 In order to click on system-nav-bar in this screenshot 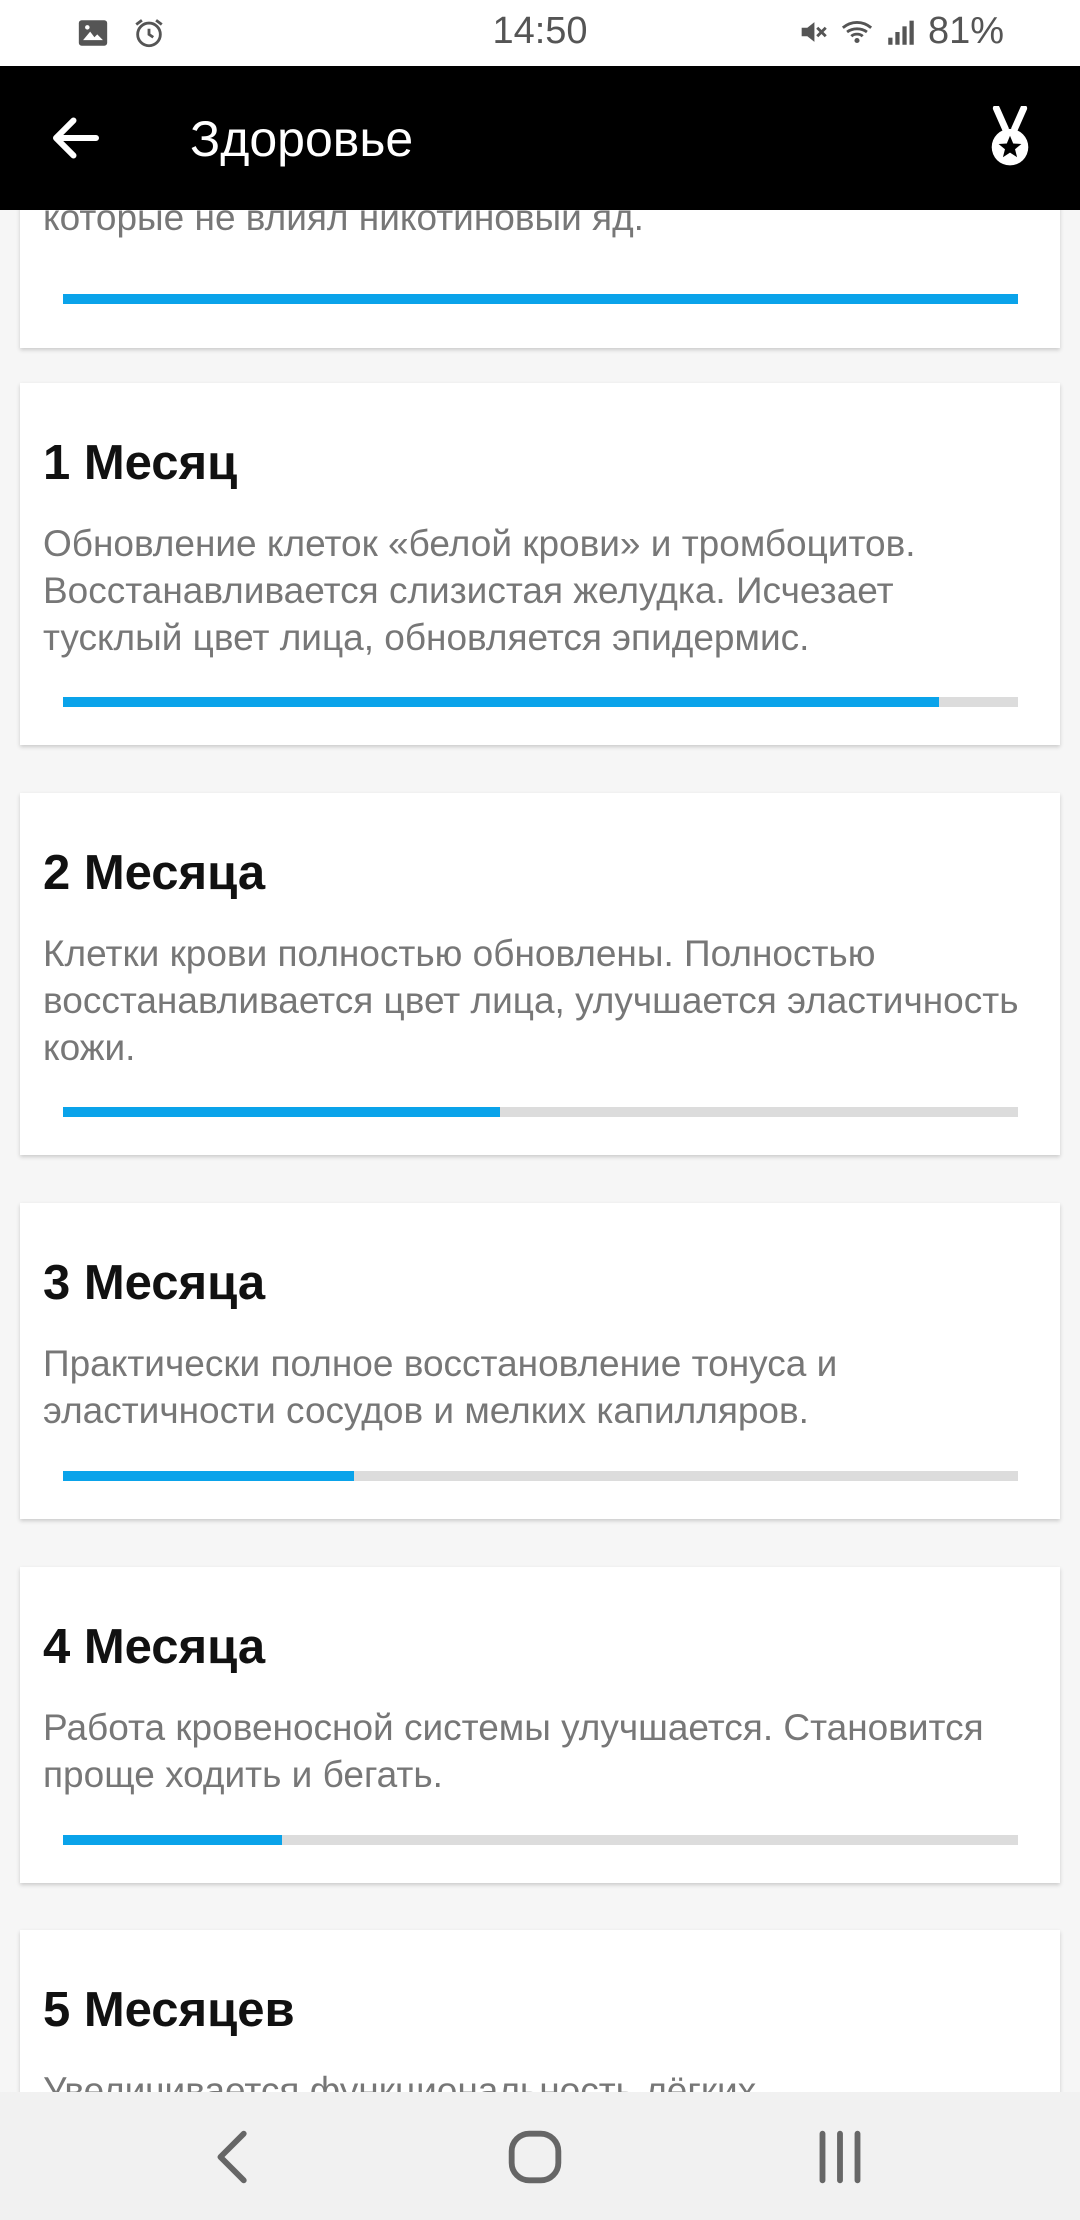, I will do `click(540, 2156)`.